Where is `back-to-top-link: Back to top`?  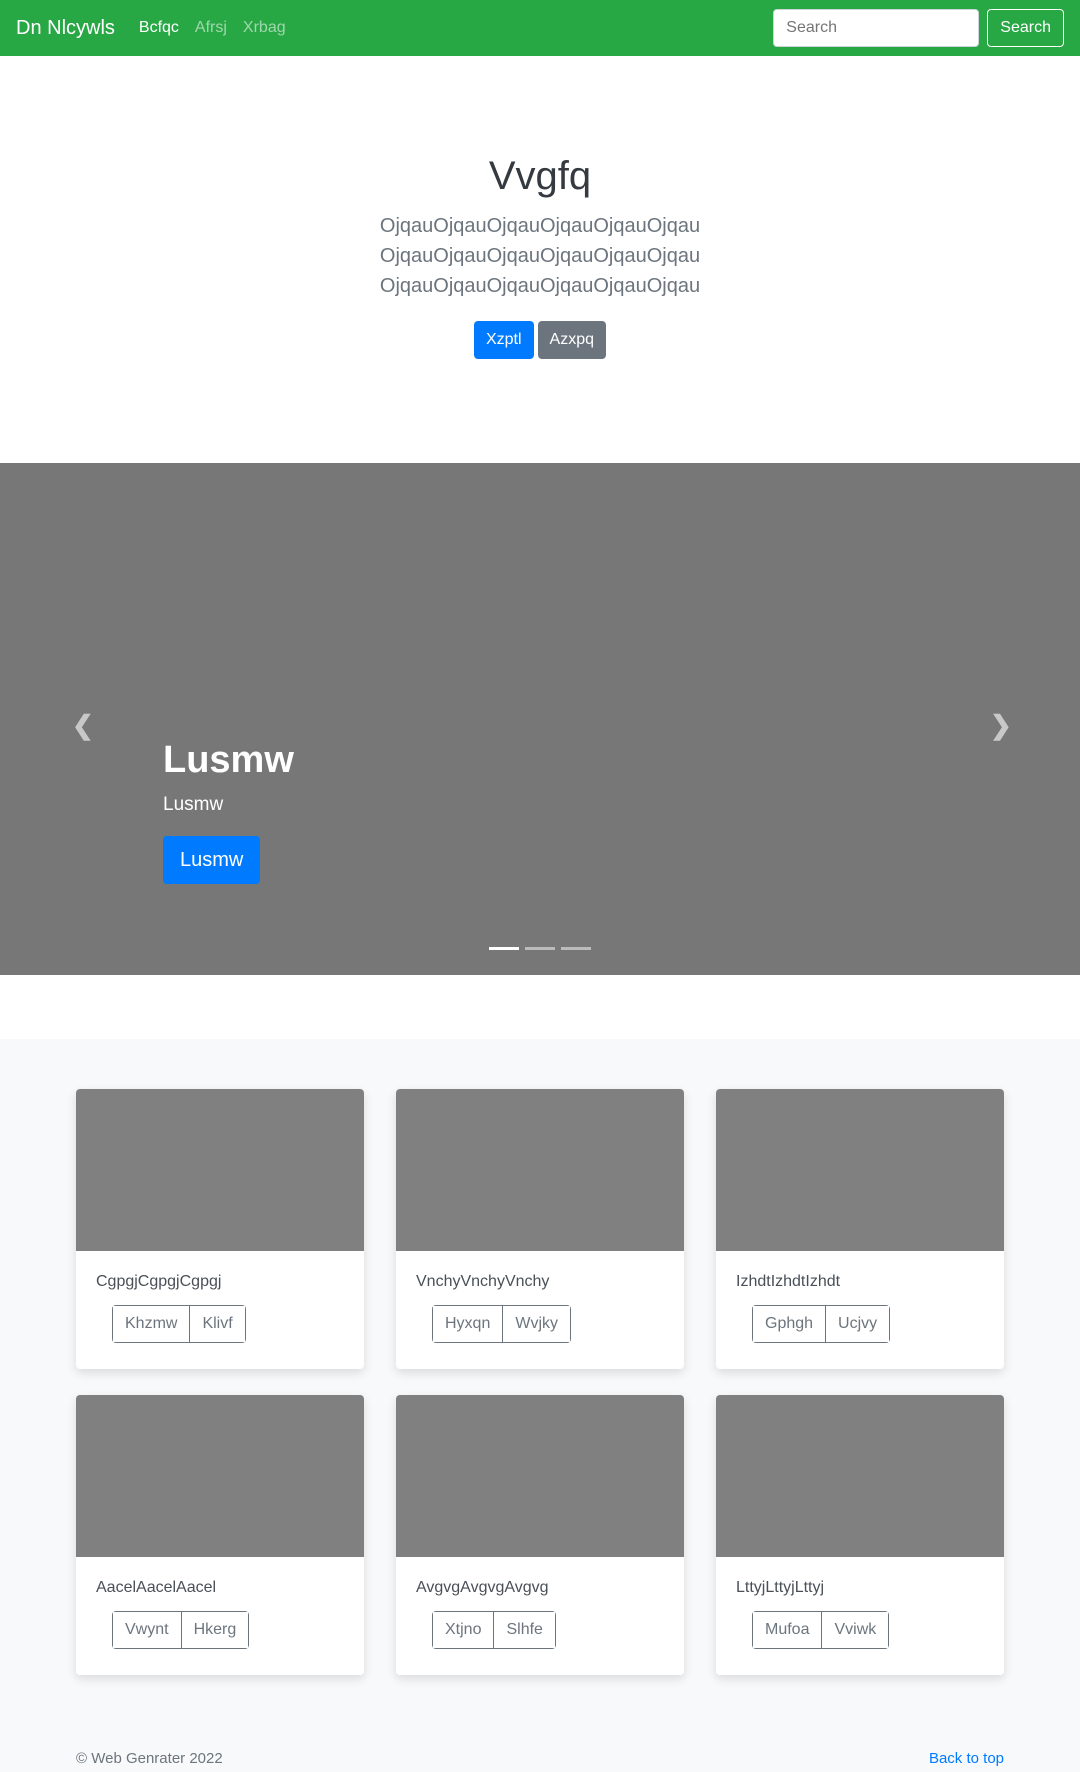 back-to-top-link: Back to top is located at coordinates (966, 1758).